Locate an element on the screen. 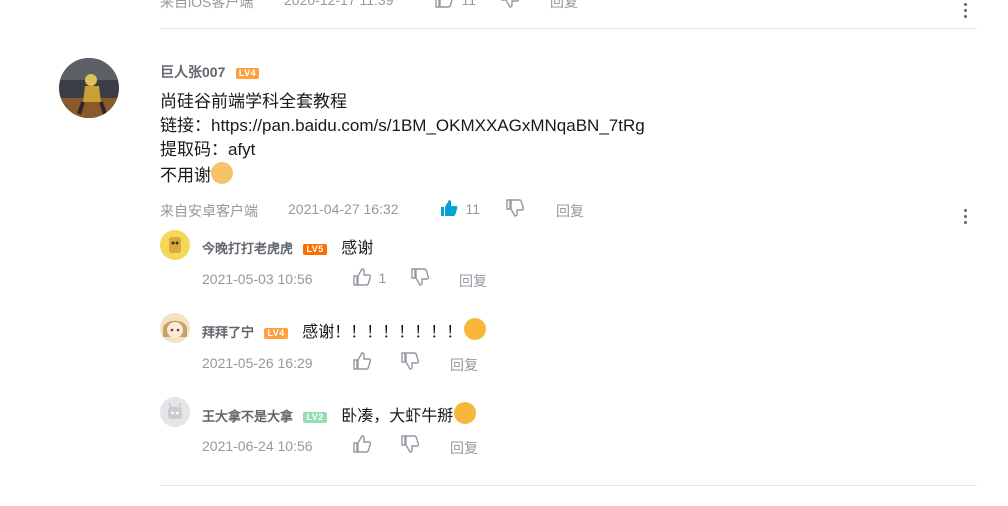 This screenshot has width=1008, height=506. reply-username: 拜拜了宁 is located at coordinates (228, 332).